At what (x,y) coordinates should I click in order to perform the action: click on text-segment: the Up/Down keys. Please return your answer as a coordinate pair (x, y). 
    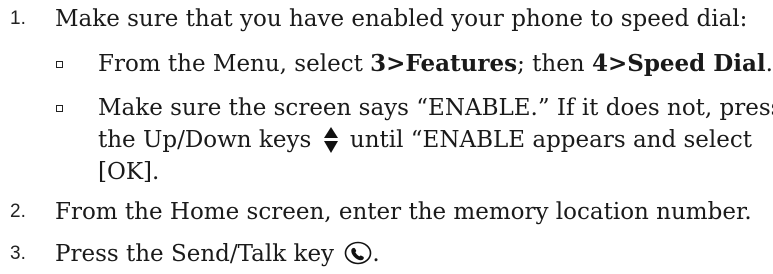
    Looking at the image, I should click on (205, 140).